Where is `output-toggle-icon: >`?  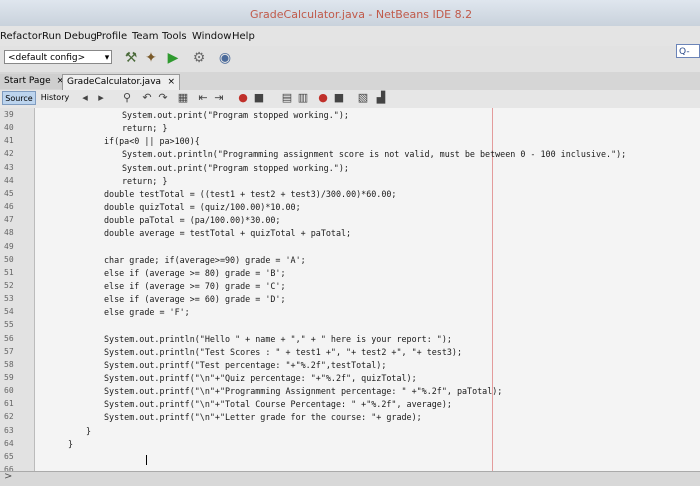
output-toggle-icon: > is located at coordinates (8, 476).